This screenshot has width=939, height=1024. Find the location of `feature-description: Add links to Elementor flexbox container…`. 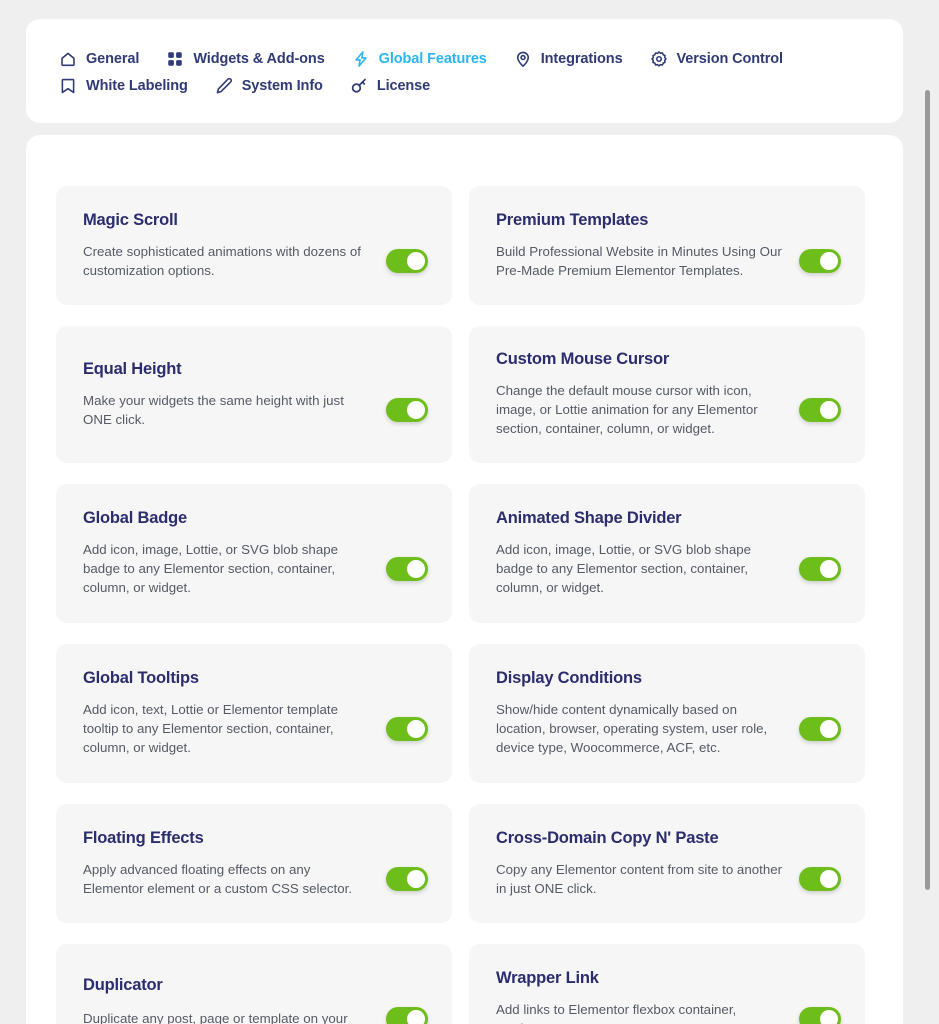

feature-description: Add links to Elementor flexbox container… is located at coordinates (616, 1012).